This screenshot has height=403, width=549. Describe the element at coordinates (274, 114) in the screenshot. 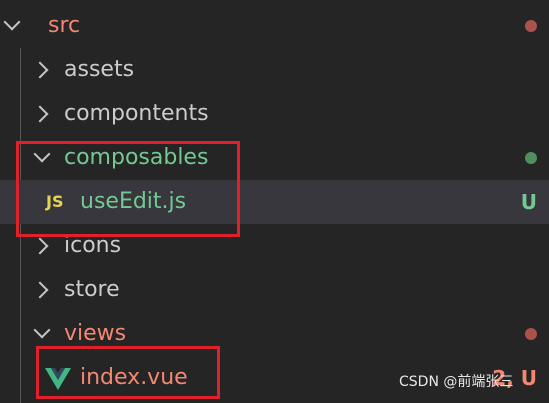

I see `tree-item-compontents: compontents` at that location.